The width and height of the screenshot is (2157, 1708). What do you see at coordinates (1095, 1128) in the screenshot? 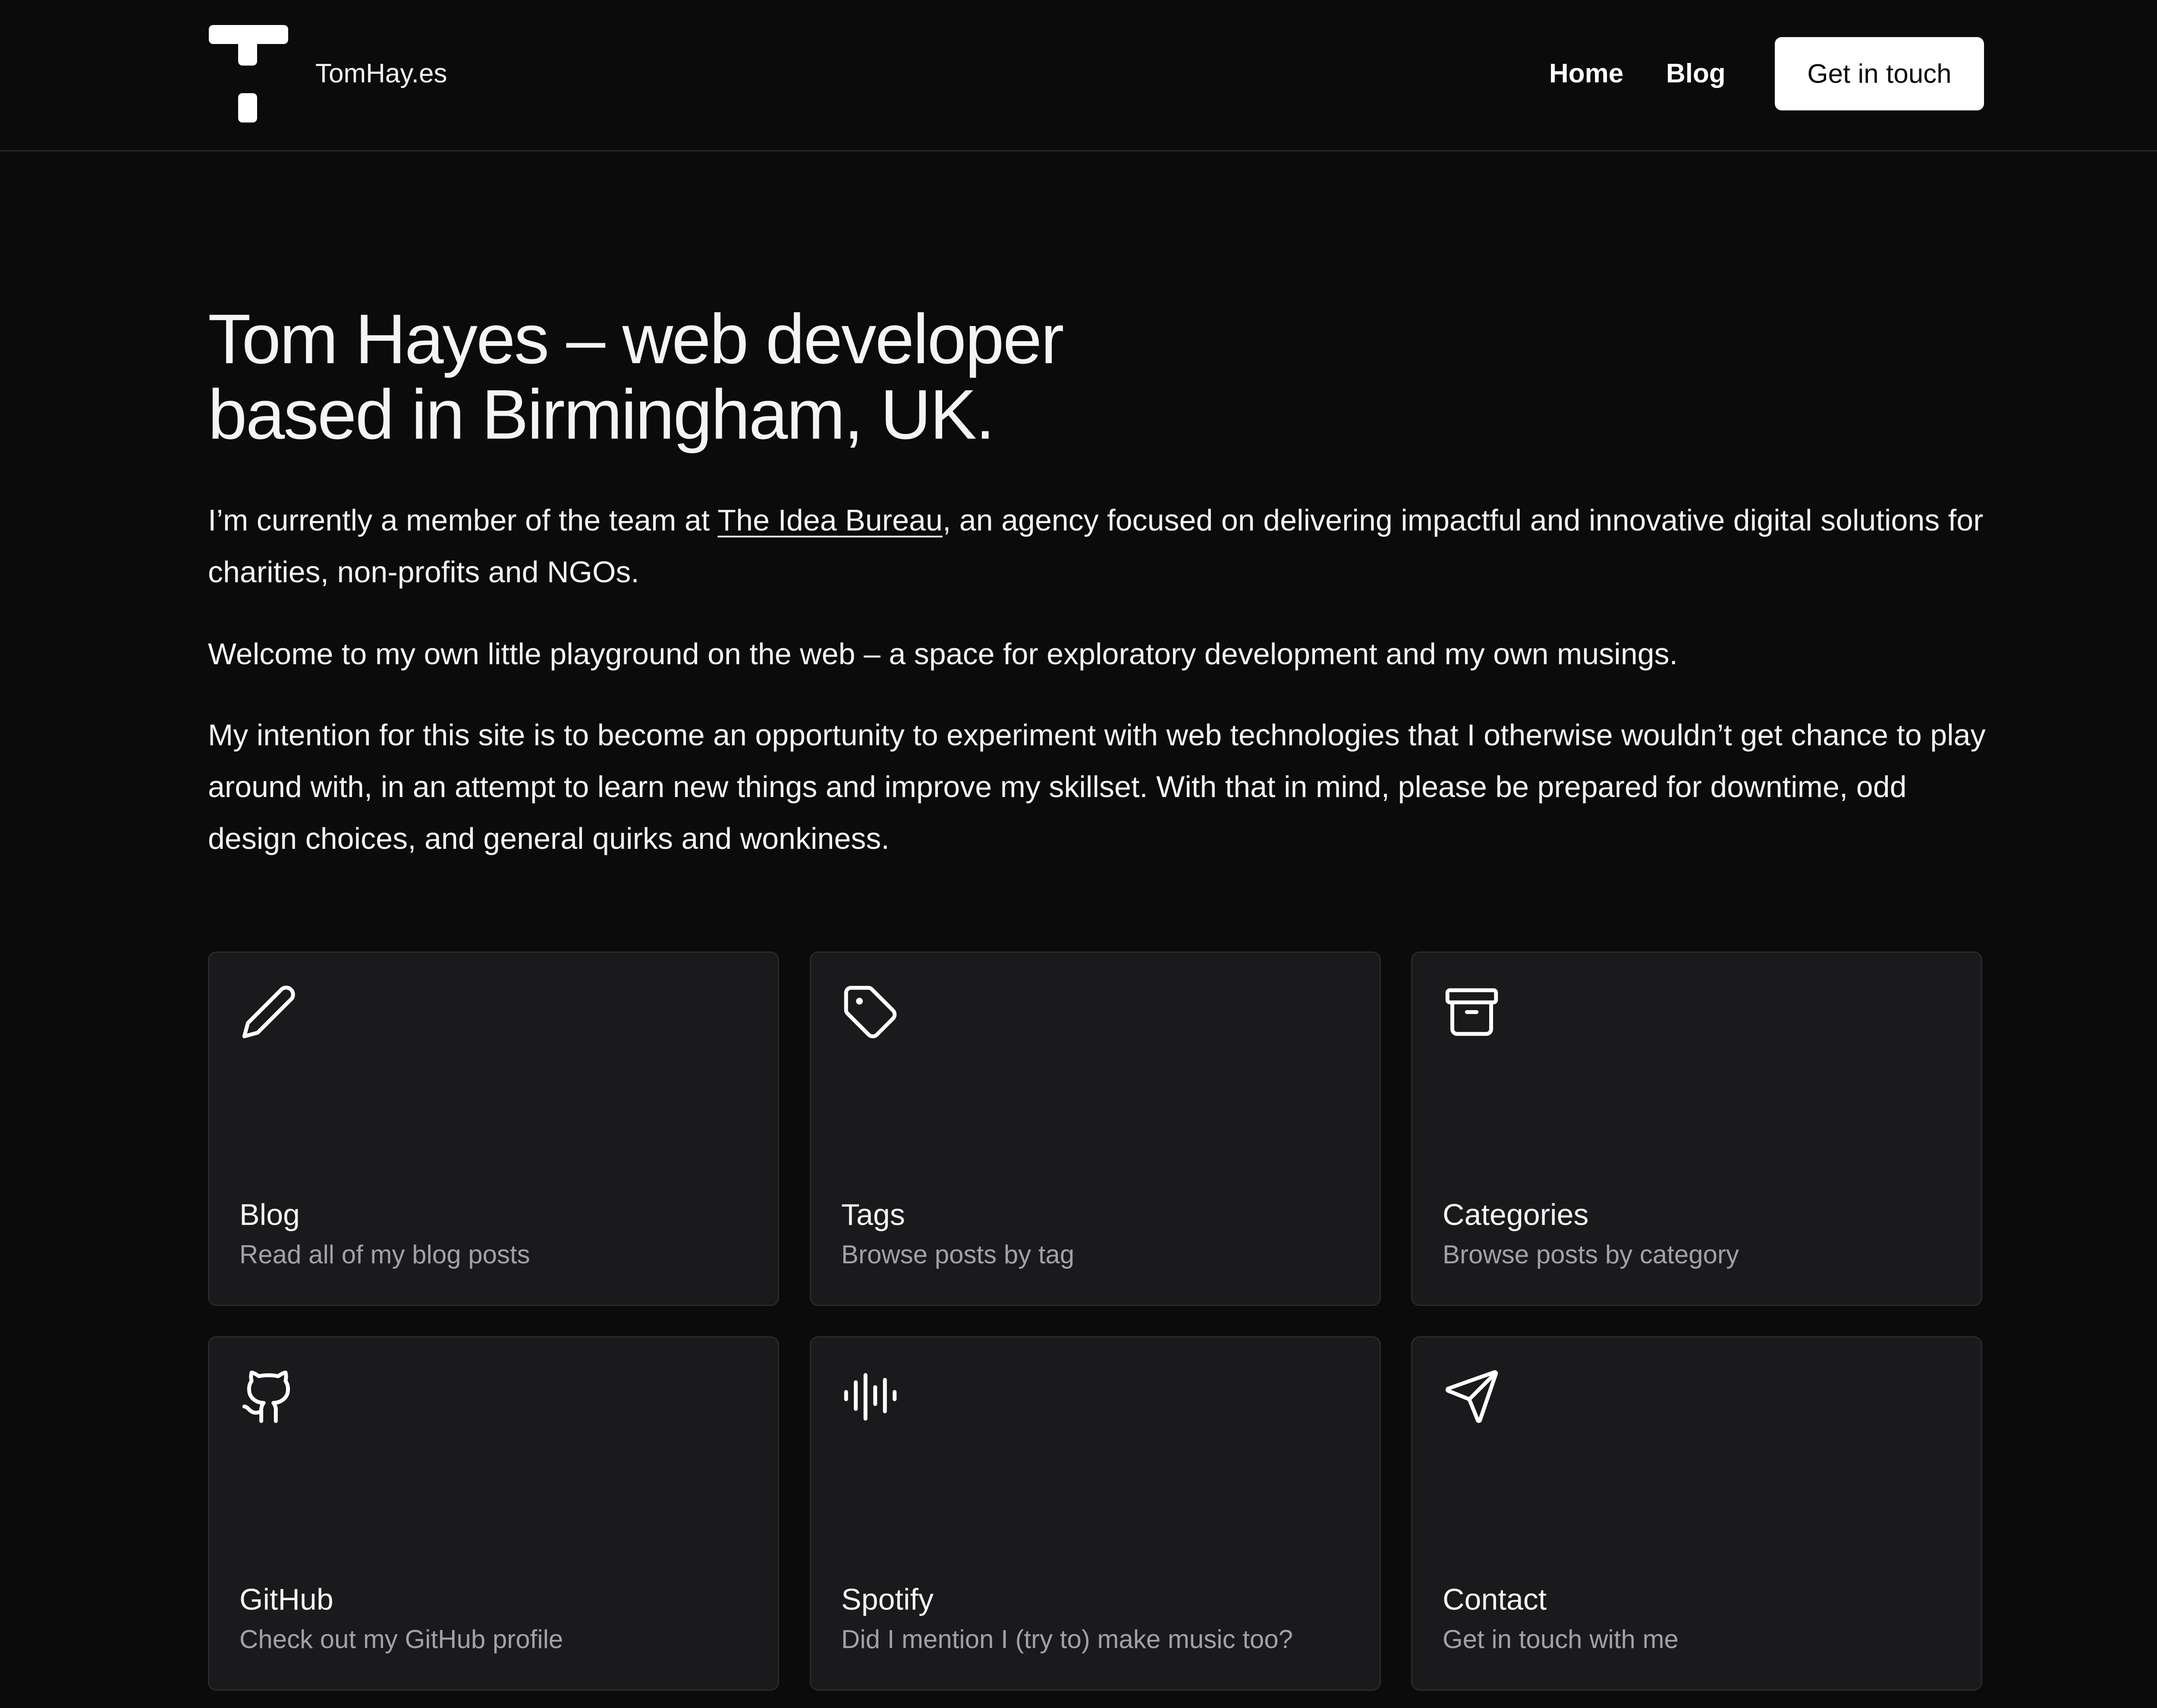
I see `card-tags: Tags Browse posts by tag` at bounding box center [1095, 1128].